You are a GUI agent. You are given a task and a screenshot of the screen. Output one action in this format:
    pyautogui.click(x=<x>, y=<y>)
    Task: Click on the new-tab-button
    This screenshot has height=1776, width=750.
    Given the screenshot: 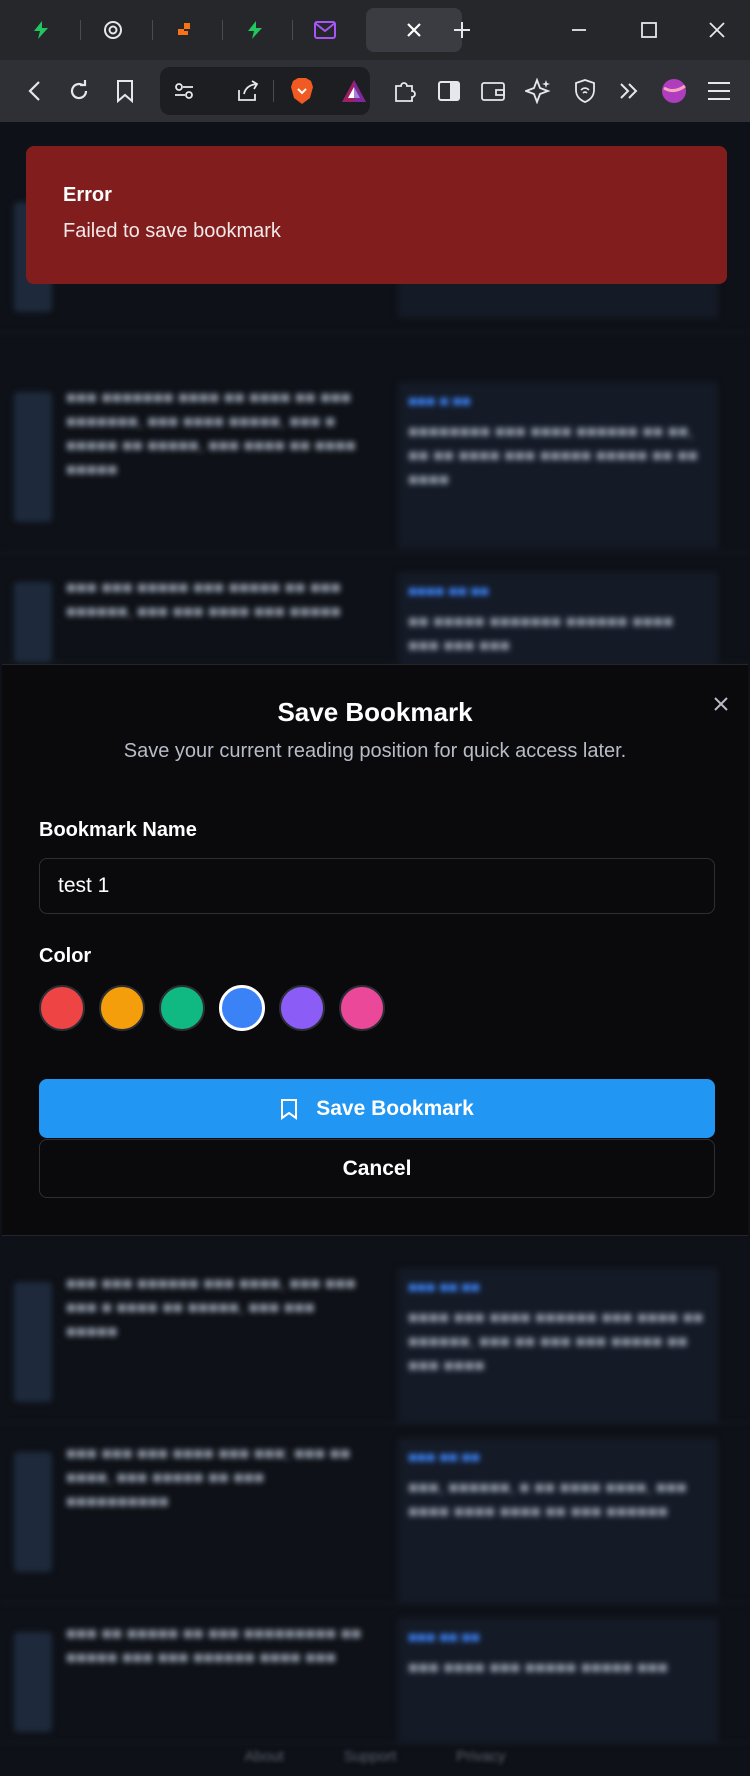 What is the action you would take?
    pyautogui.click(x=462, y=30)
    